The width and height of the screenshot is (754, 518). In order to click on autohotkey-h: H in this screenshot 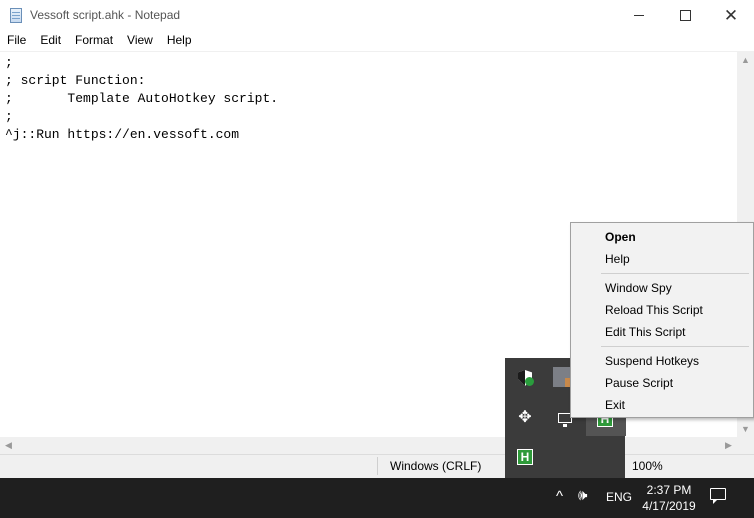, I will do `click(525, 457)`.